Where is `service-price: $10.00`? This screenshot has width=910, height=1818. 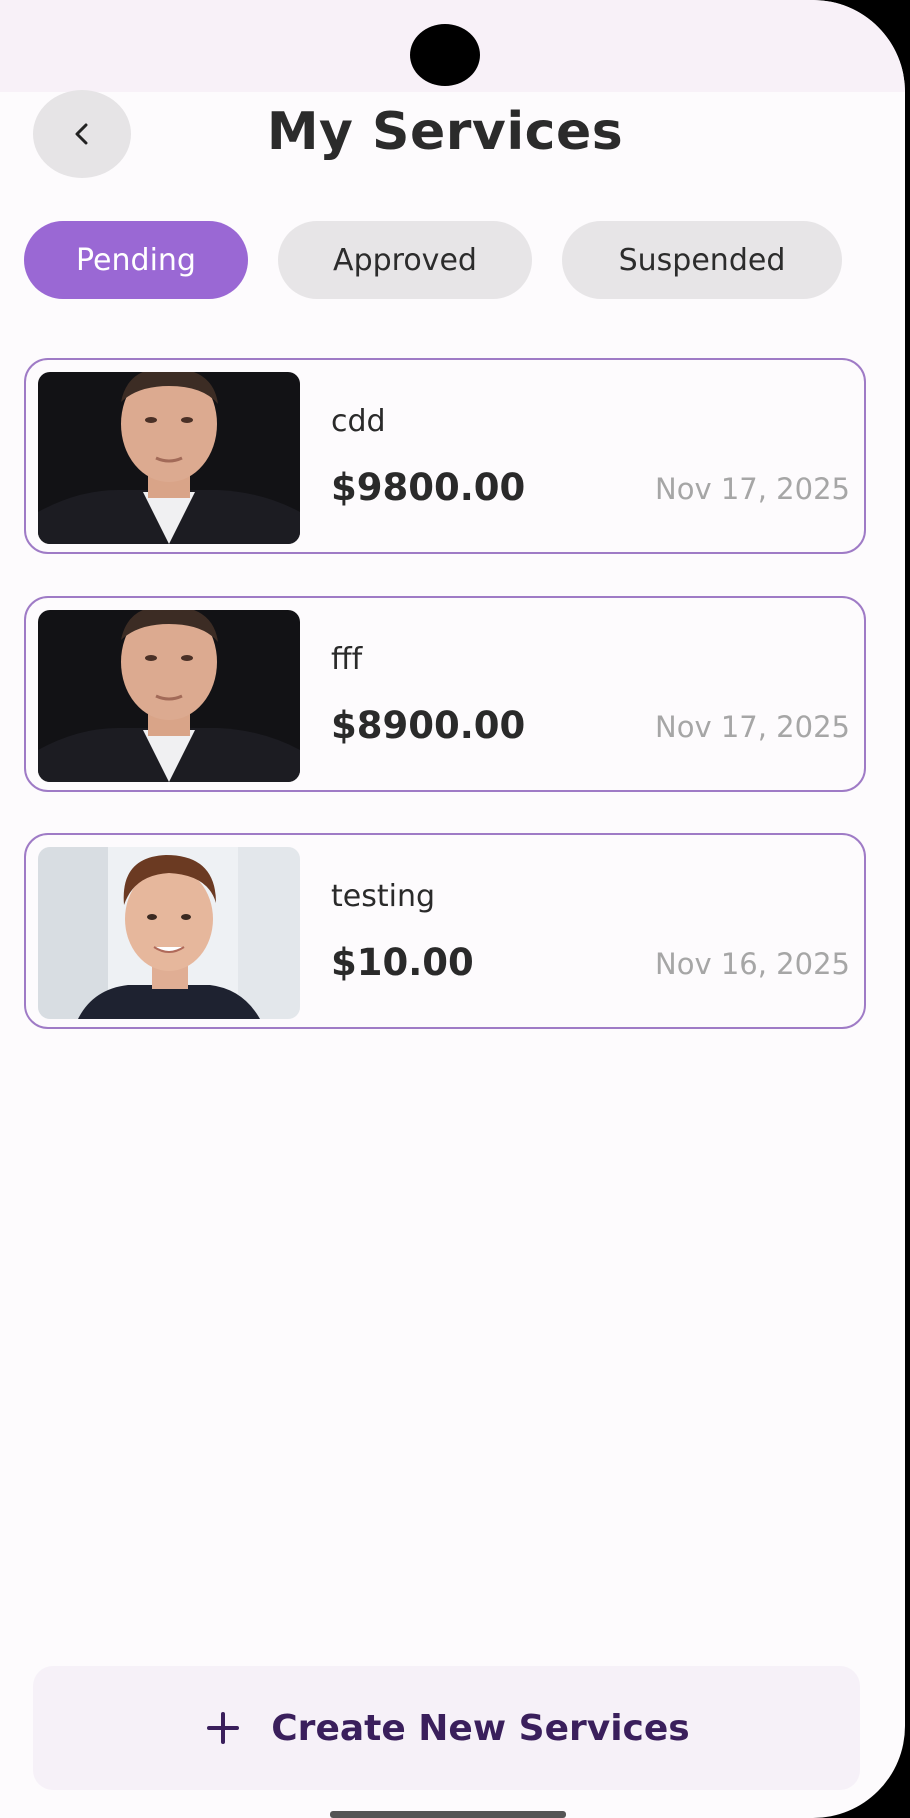
service-price: $10.00 is located at coordinates (402, 962).